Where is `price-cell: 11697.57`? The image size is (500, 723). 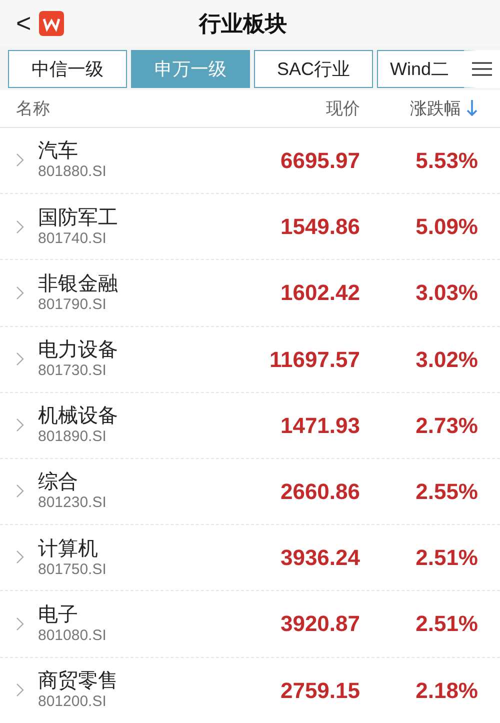
price-cell: 11697.57 is located at coordinates (314, 359).